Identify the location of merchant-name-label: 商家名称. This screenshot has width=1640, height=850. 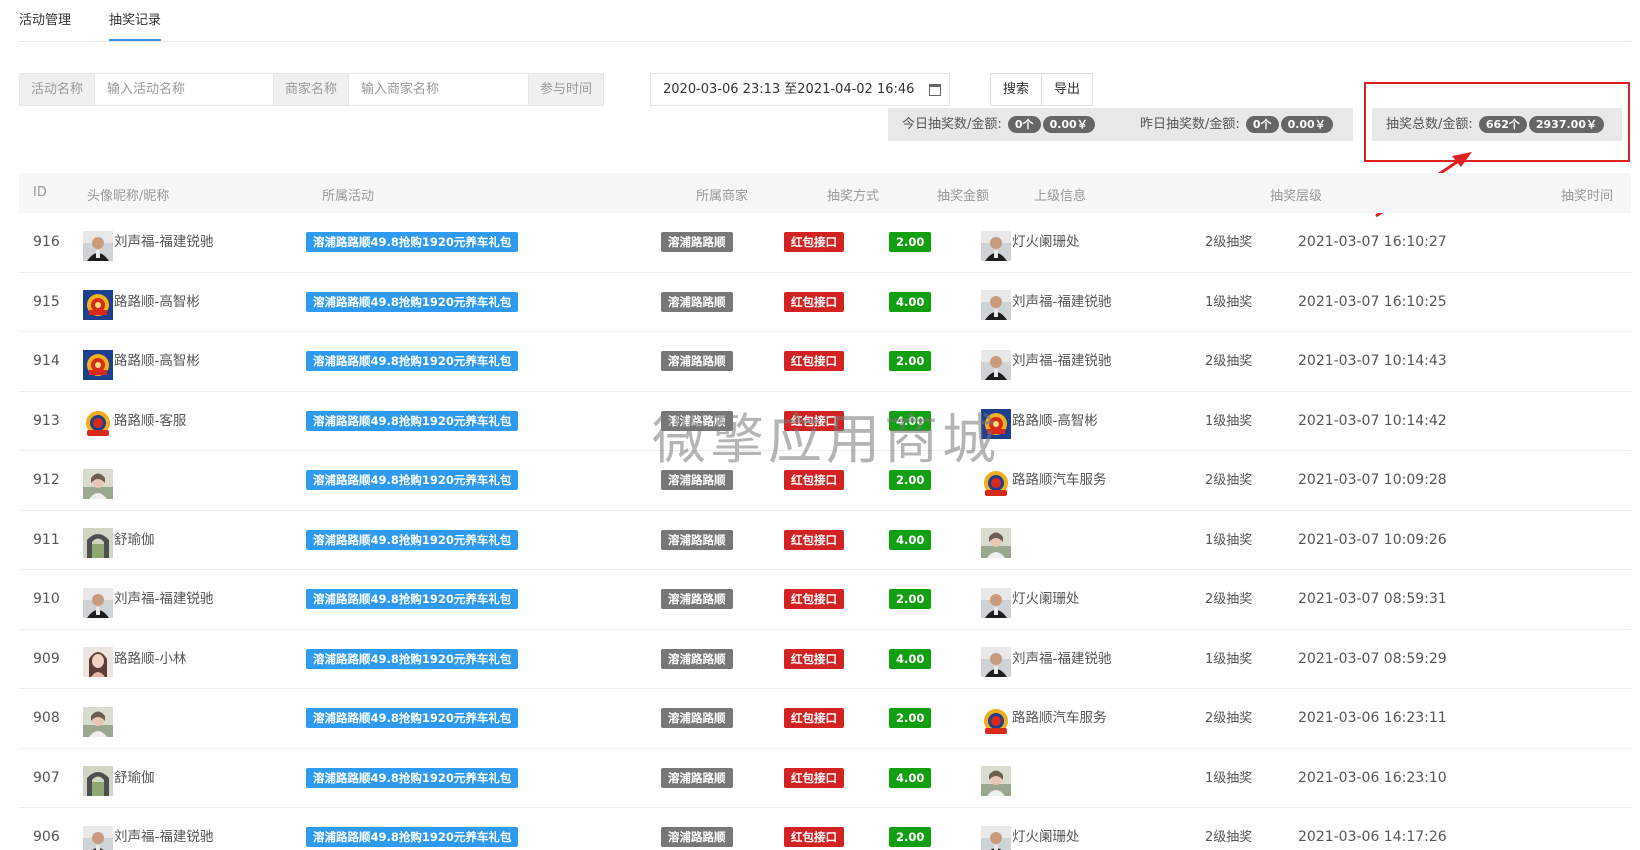
(311, 89).